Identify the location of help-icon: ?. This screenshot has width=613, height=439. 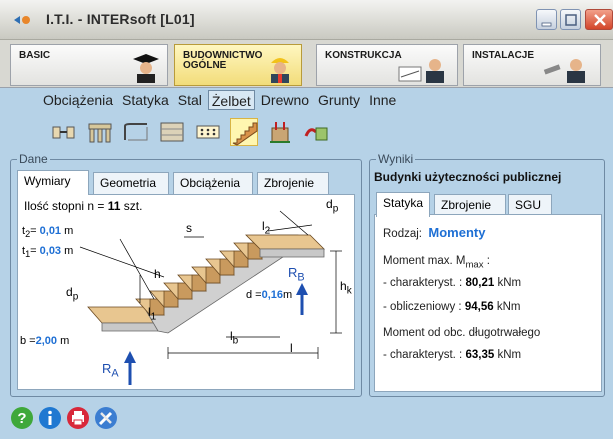
(22, 418).